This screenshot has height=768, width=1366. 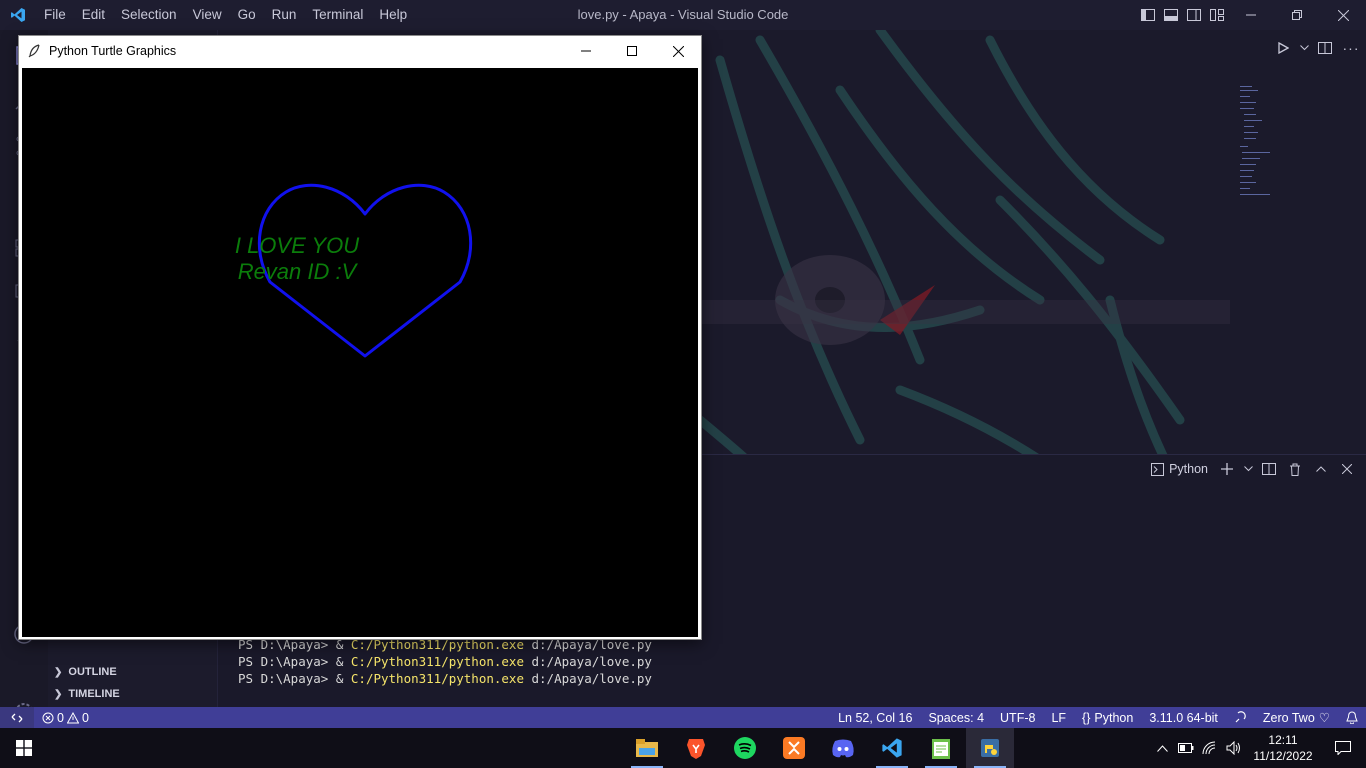 What do you see at coordinates (93, 15) in the screenshot?
I see `menu-edit: Edit` at bounding box center [93, 15].